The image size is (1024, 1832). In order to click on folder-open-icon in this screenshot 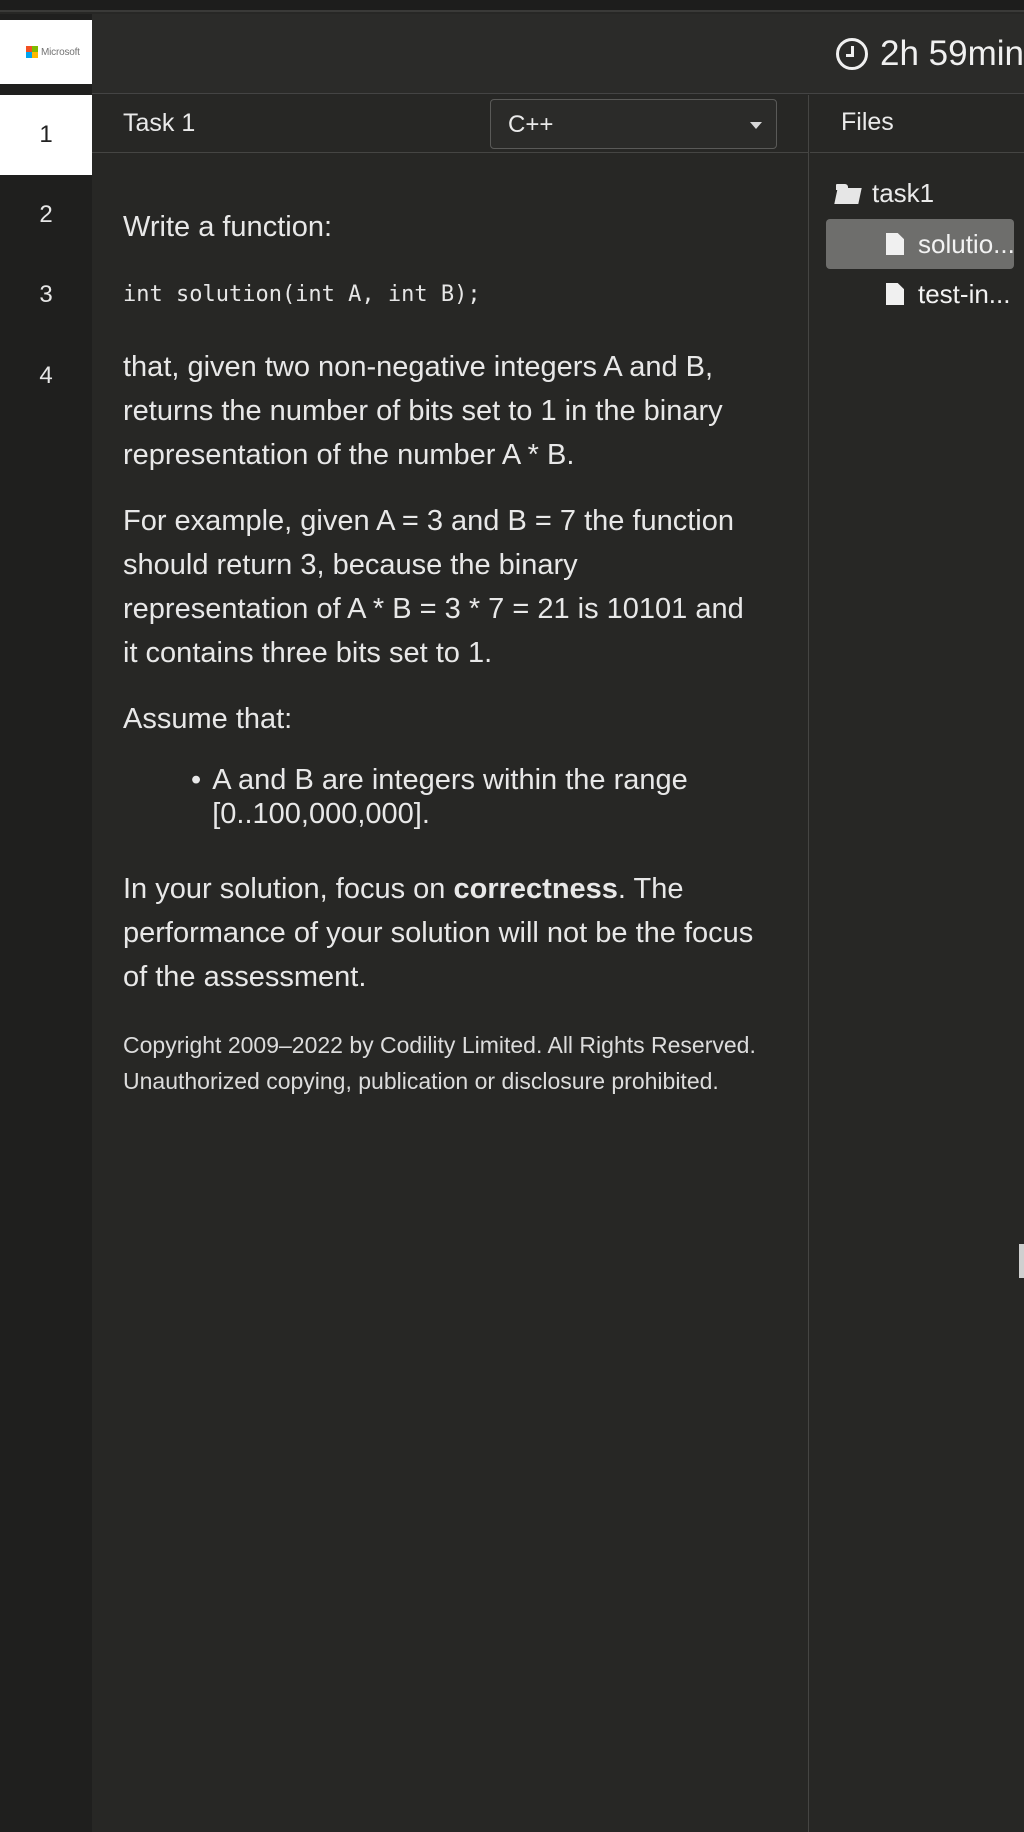, I will do `click(848, 193)`.